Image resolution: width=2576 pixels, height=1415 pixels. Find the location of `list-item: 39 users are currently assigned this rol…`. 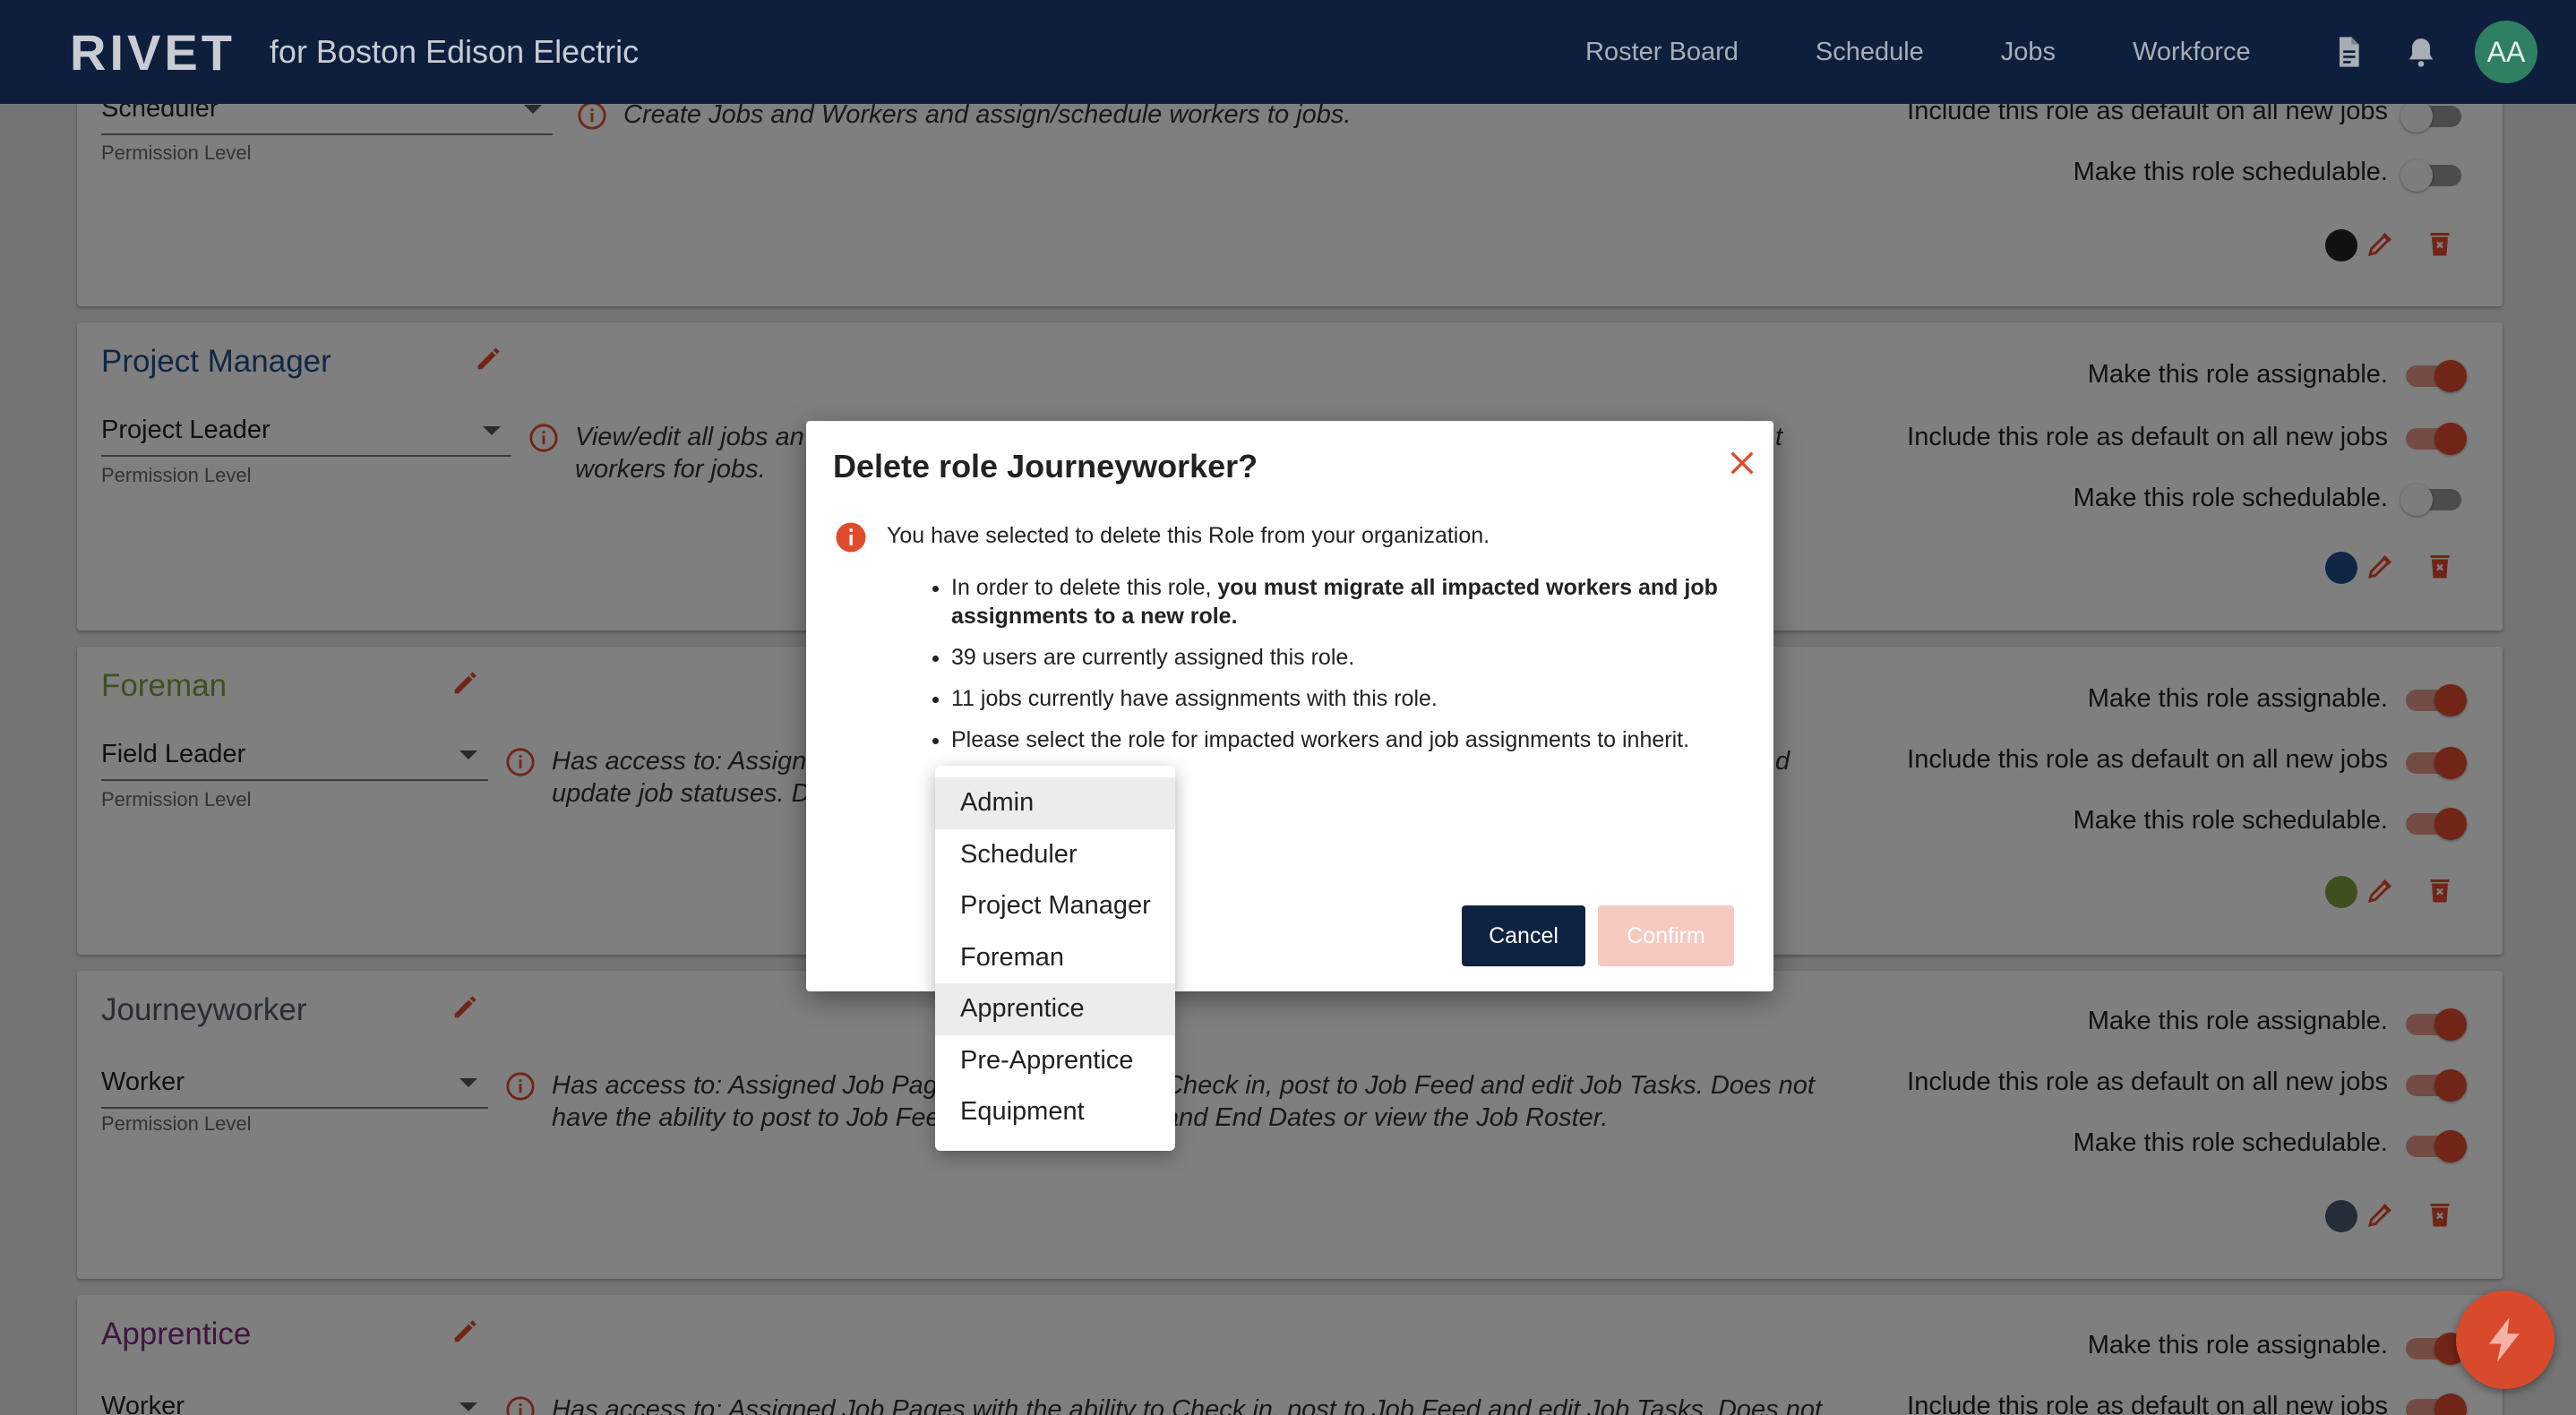

list-item: 39 users are currently assigned this rol… is located at coordinates (1345, 657).